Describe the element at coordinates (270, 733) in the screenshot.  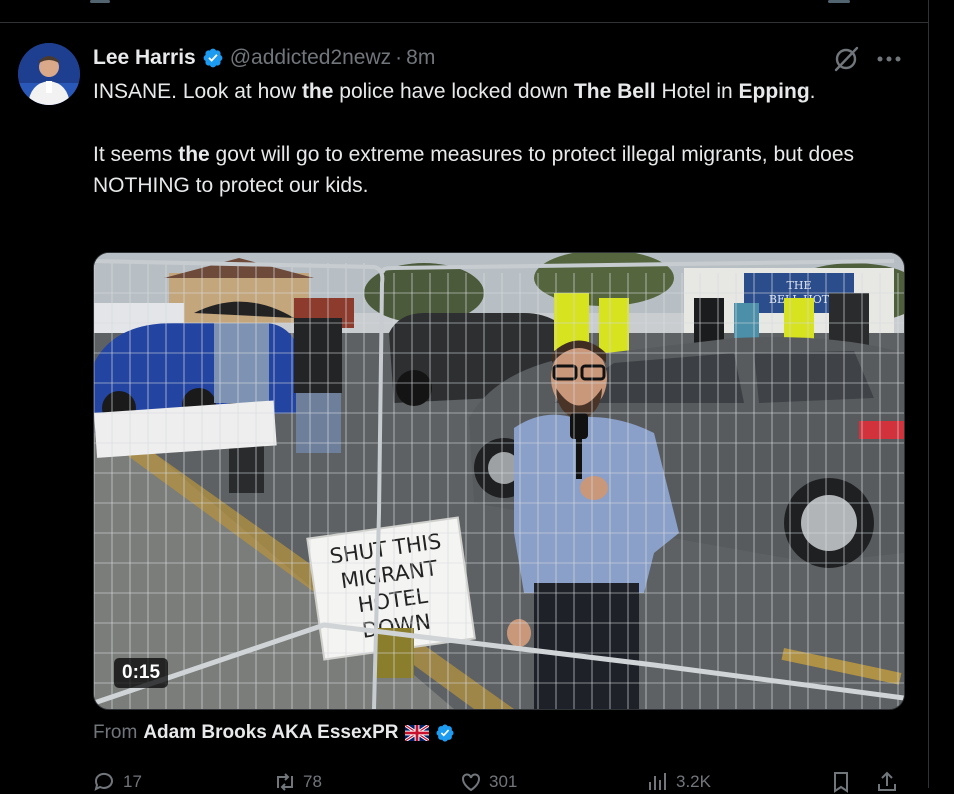
I see `attribution-source-name: Adam Brooks AKA EssexPR` at that location.